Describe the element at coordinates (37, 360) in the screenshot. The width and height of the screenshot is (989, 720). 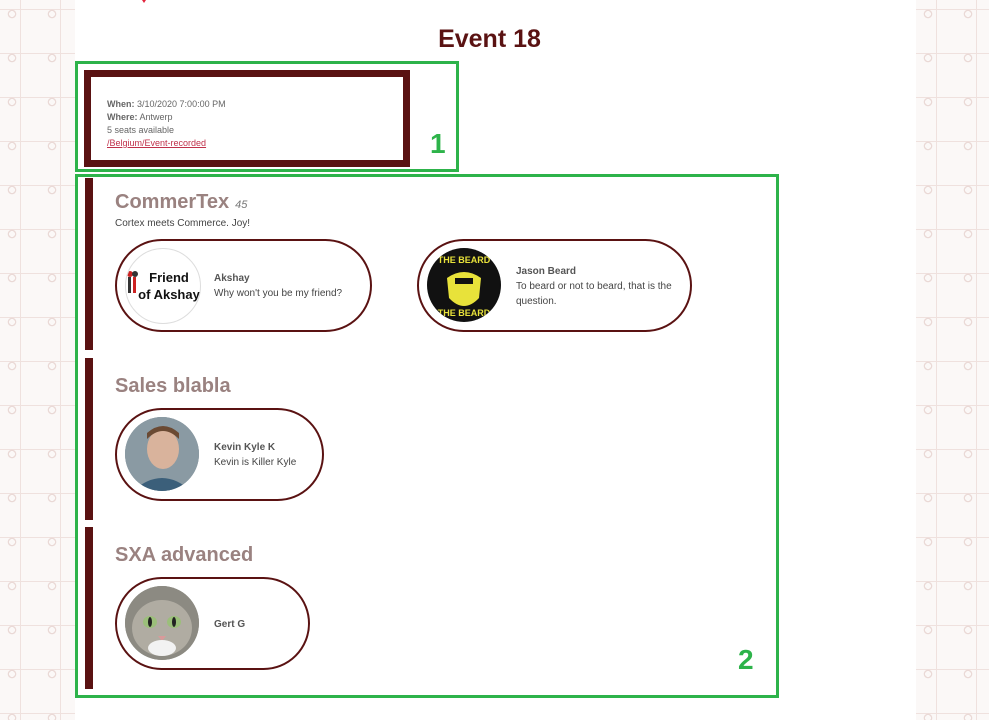
I see `circuit-pattern-left` at that location.